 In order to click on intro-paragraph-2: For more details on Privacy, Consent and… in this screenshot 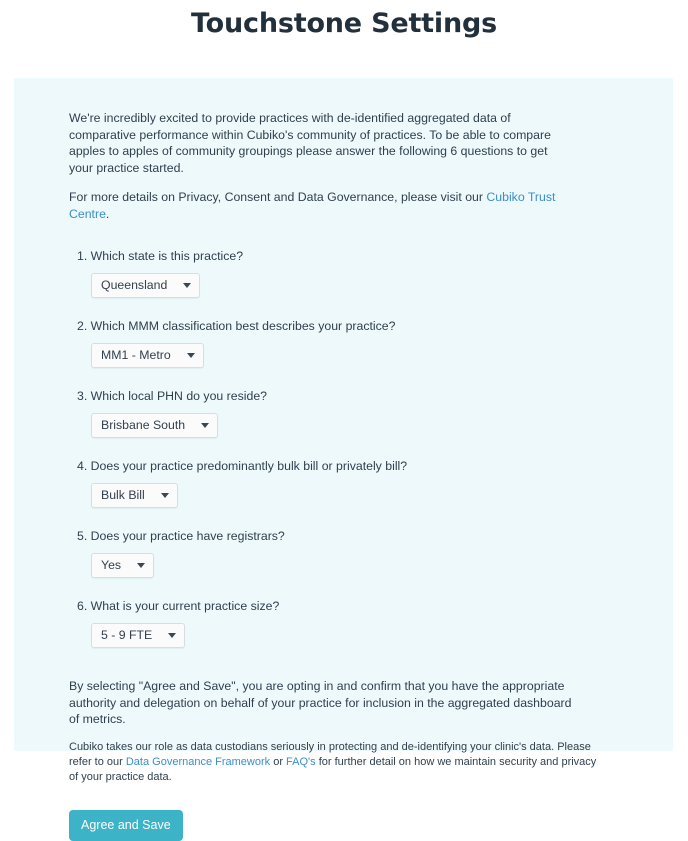, I will do `click(321, 205)`.